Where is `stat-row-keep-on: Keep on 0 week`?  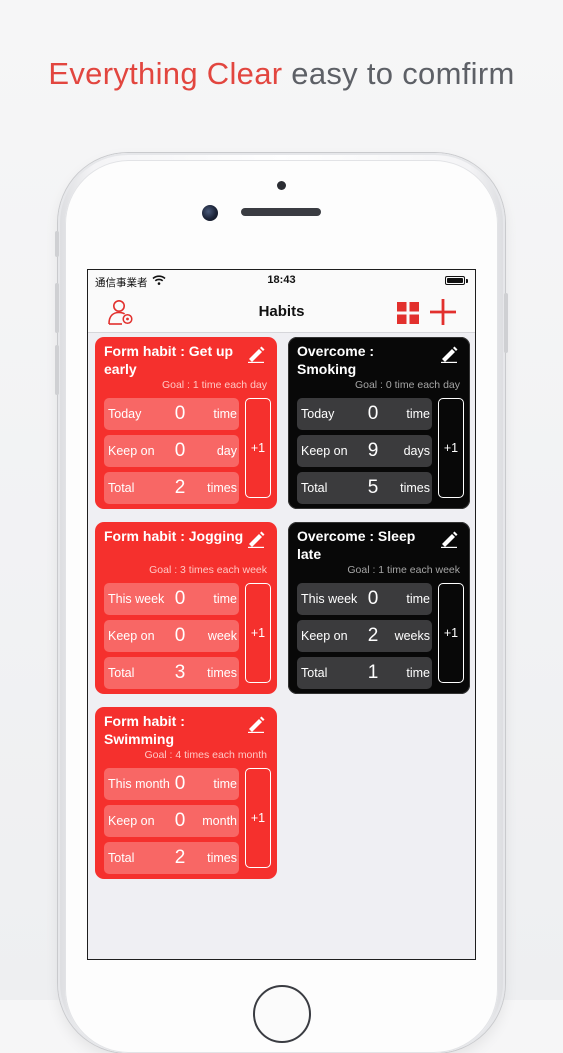 stat-row-keep-on: Keep on 0 week is located at coordinates (171, 636).